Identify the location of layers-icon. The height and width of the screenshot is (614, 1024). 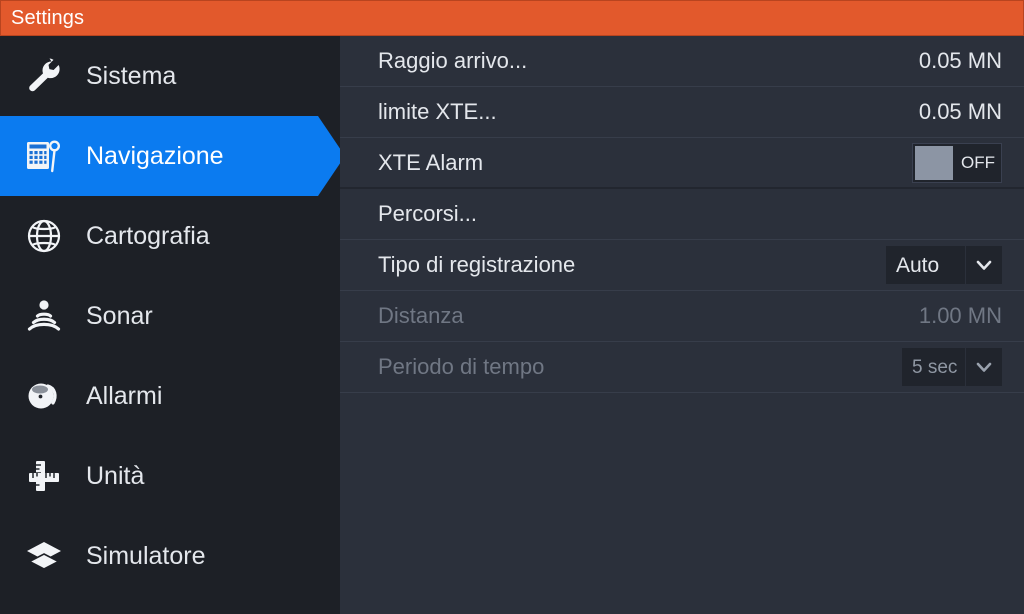
(44, 556).